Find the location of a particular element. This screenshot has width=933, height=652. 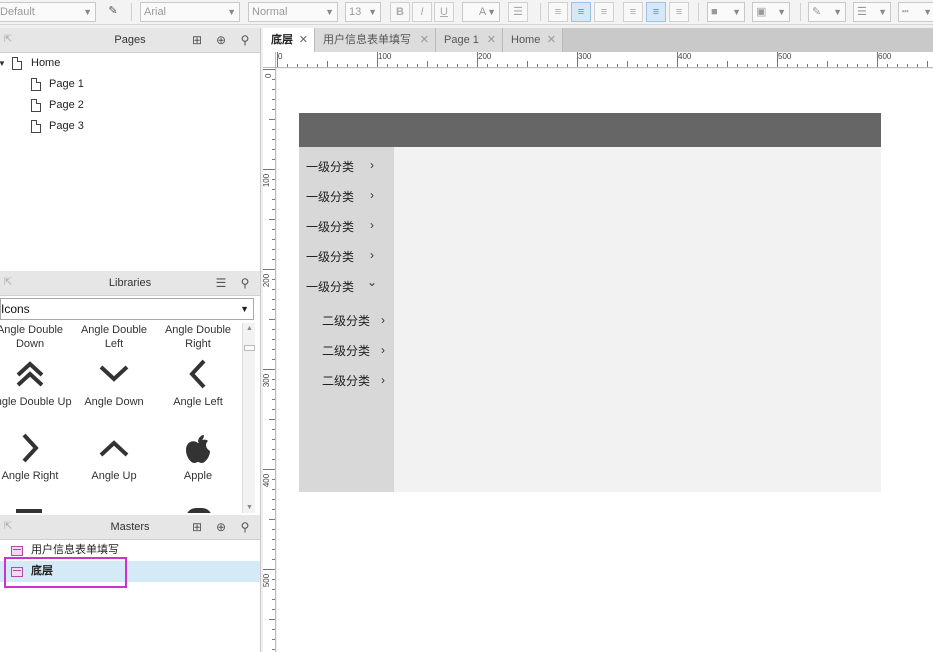

ruler-label: 200 is located at coordinates (485, 56).